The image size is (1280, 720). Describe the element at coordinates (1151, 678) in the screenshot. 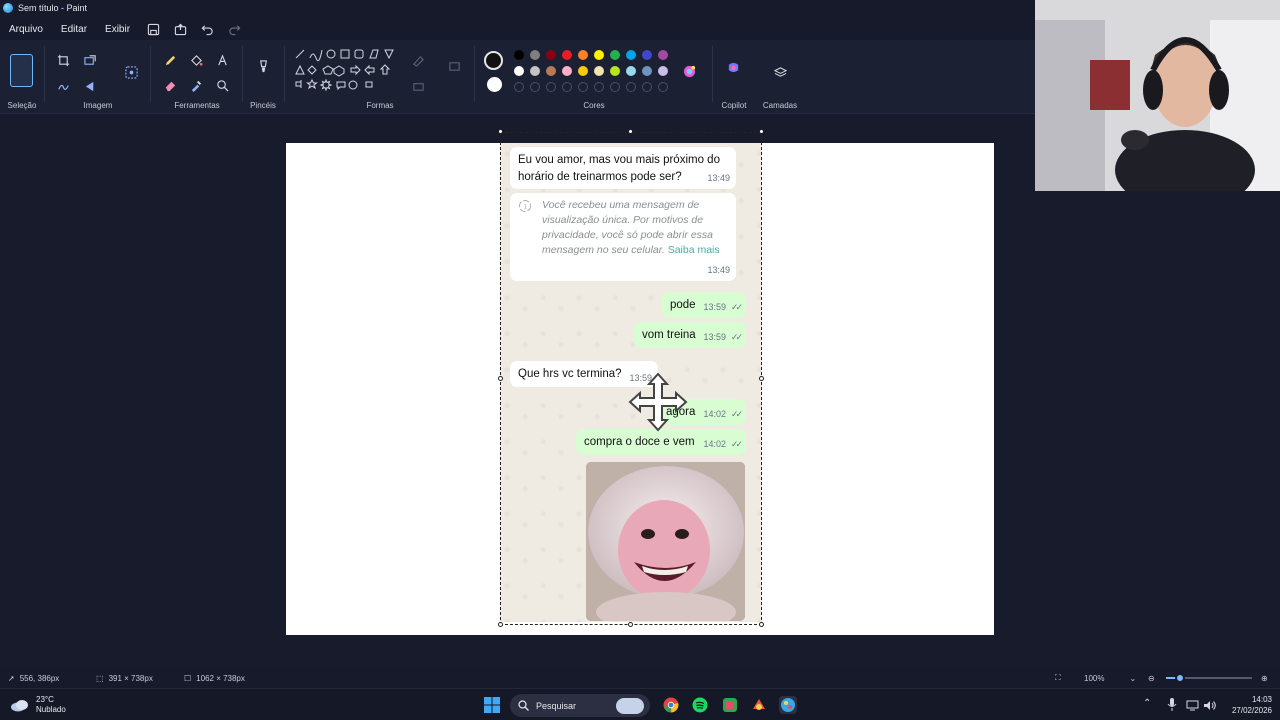

I see `zoom-out-icon: ⊖` at that location.